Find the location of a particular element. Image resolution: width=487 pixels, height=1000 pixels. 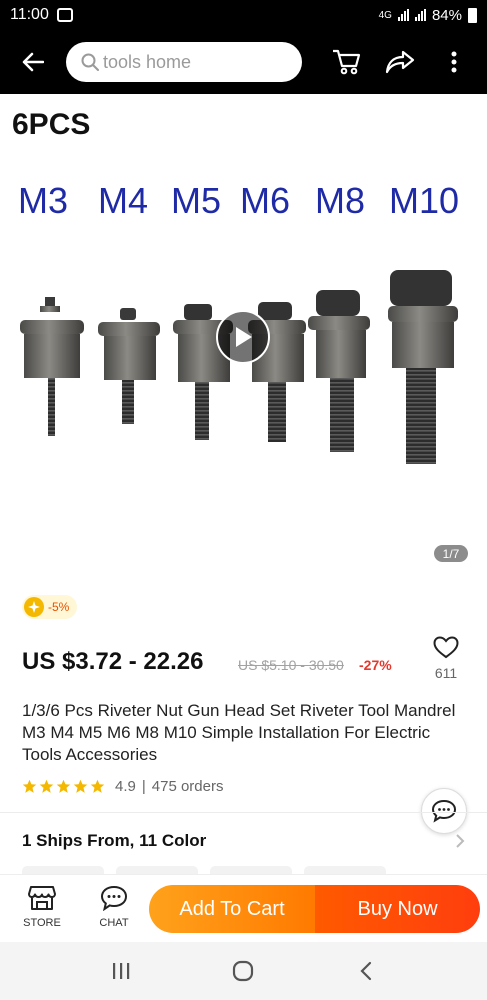

recent-apps-icon is located at coordinates (121, 971).